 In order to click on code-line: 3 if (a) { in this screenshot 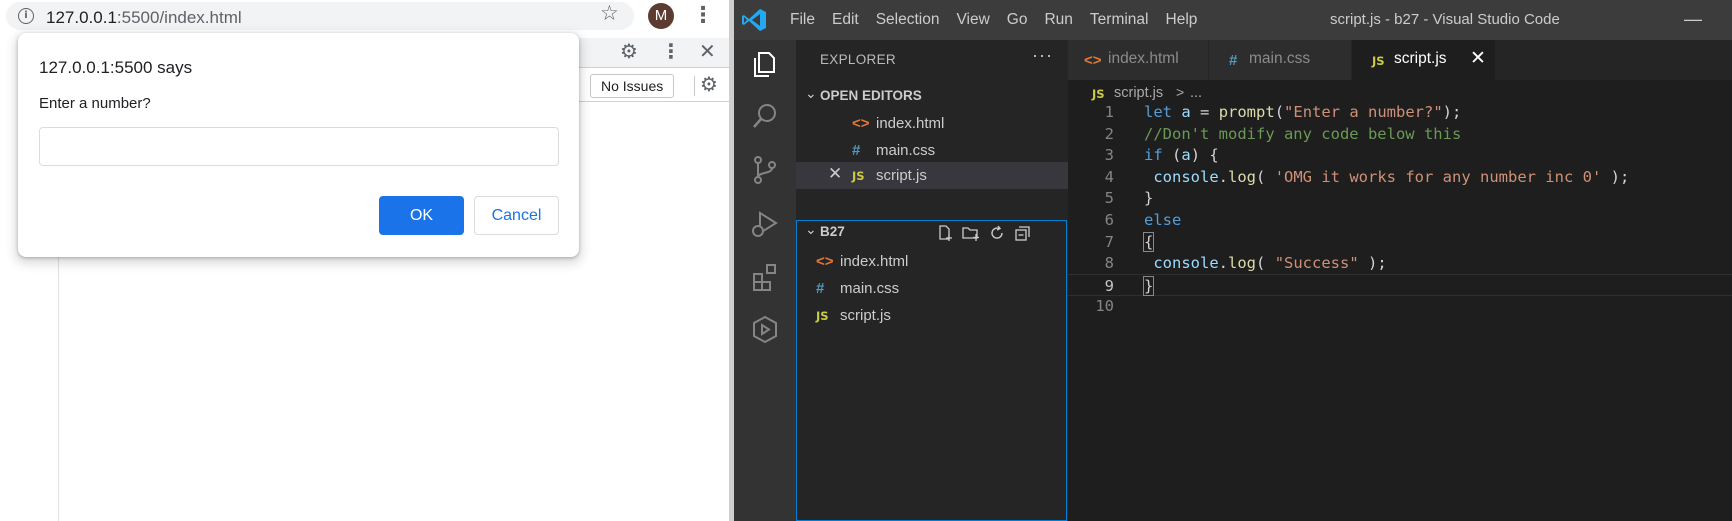, I will do `click(1400, 155)`.